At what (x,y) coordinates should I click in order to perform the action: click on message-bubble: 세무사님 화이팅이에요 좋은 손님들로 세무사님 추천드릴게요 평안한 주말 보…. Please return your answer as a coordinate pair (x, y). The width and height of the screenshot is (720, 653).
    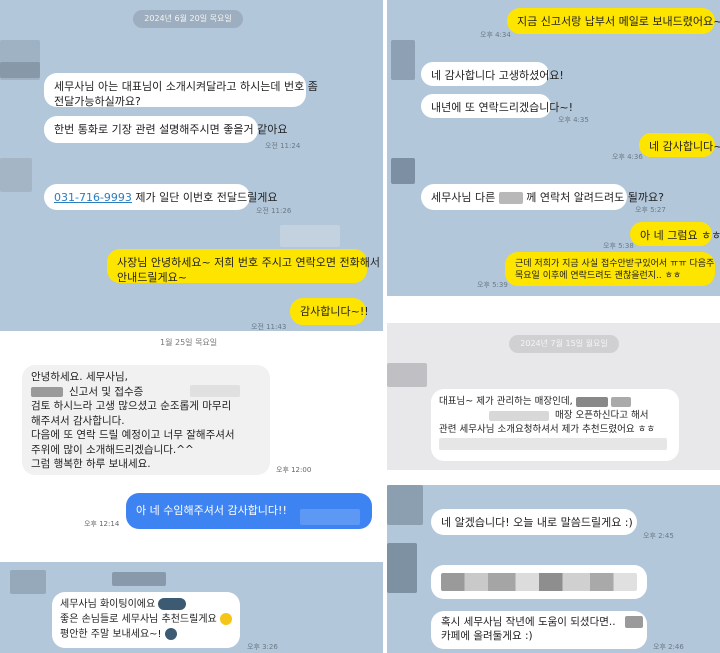
    Looking at the image, I should click on (146, 620).